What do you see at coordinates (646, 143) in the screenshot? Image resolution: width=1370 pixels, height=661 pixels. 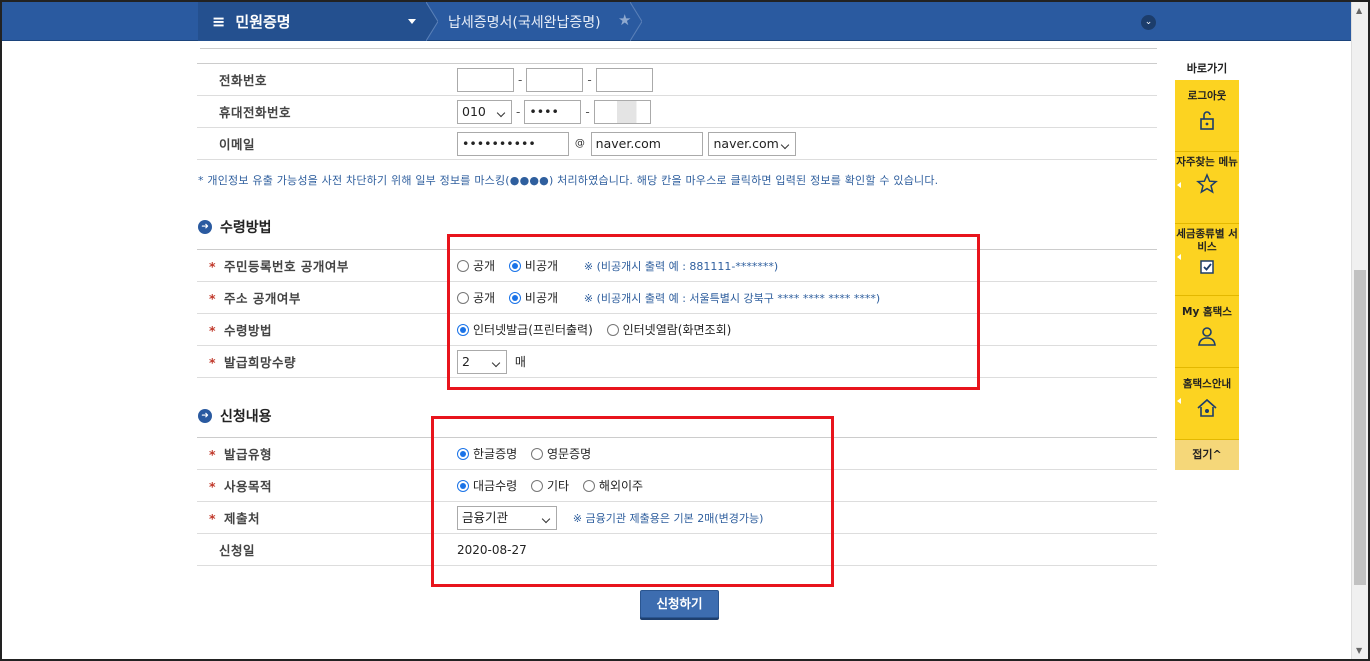 I see `email-domain-field: naver.com` at bounding box center [646, 143].